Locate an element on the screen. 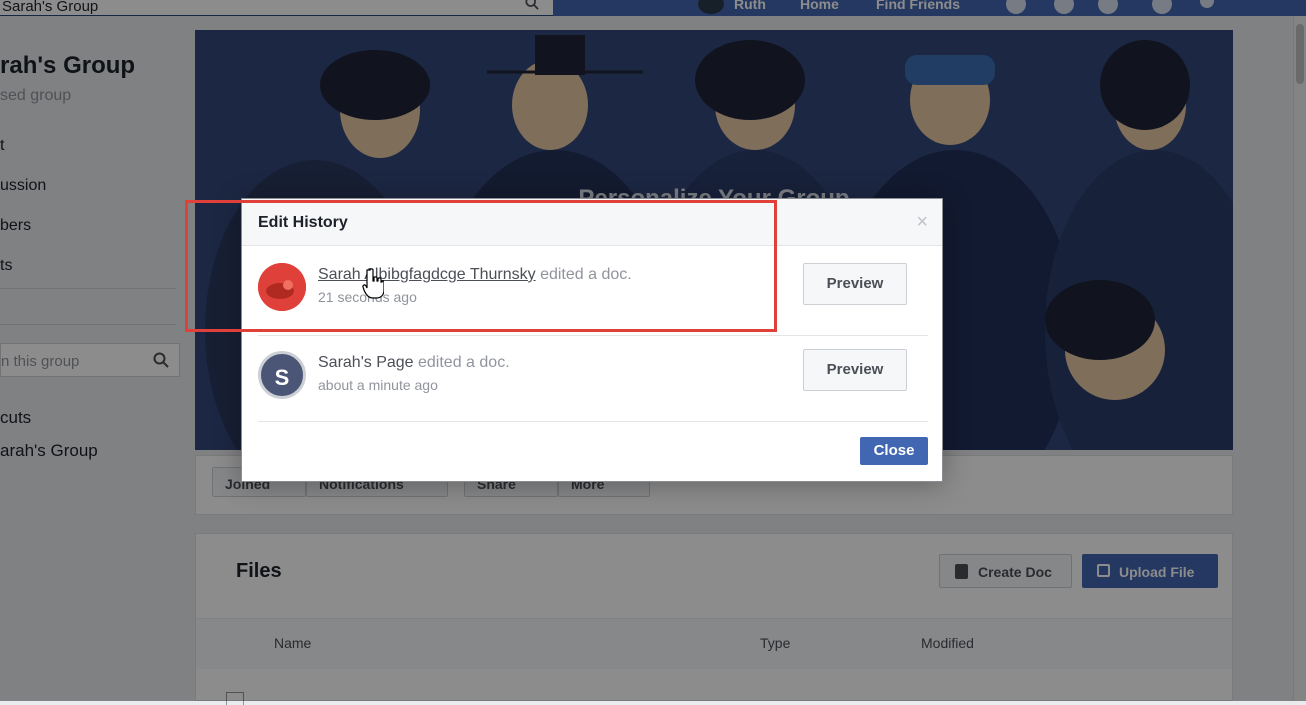 The width and height of the screenshot is (1306, 705). dialog-title: Edit History is located at coordinates (303, 222).